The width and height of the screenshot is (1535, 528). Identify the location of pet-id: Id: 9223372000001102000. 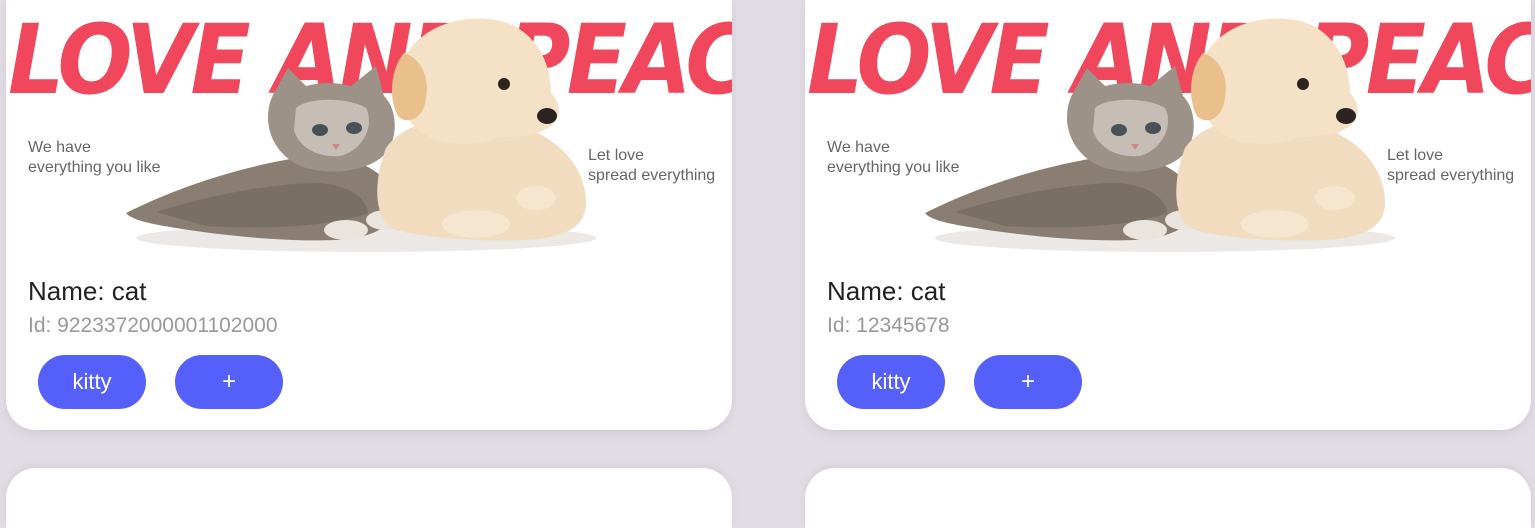
(153, 325).